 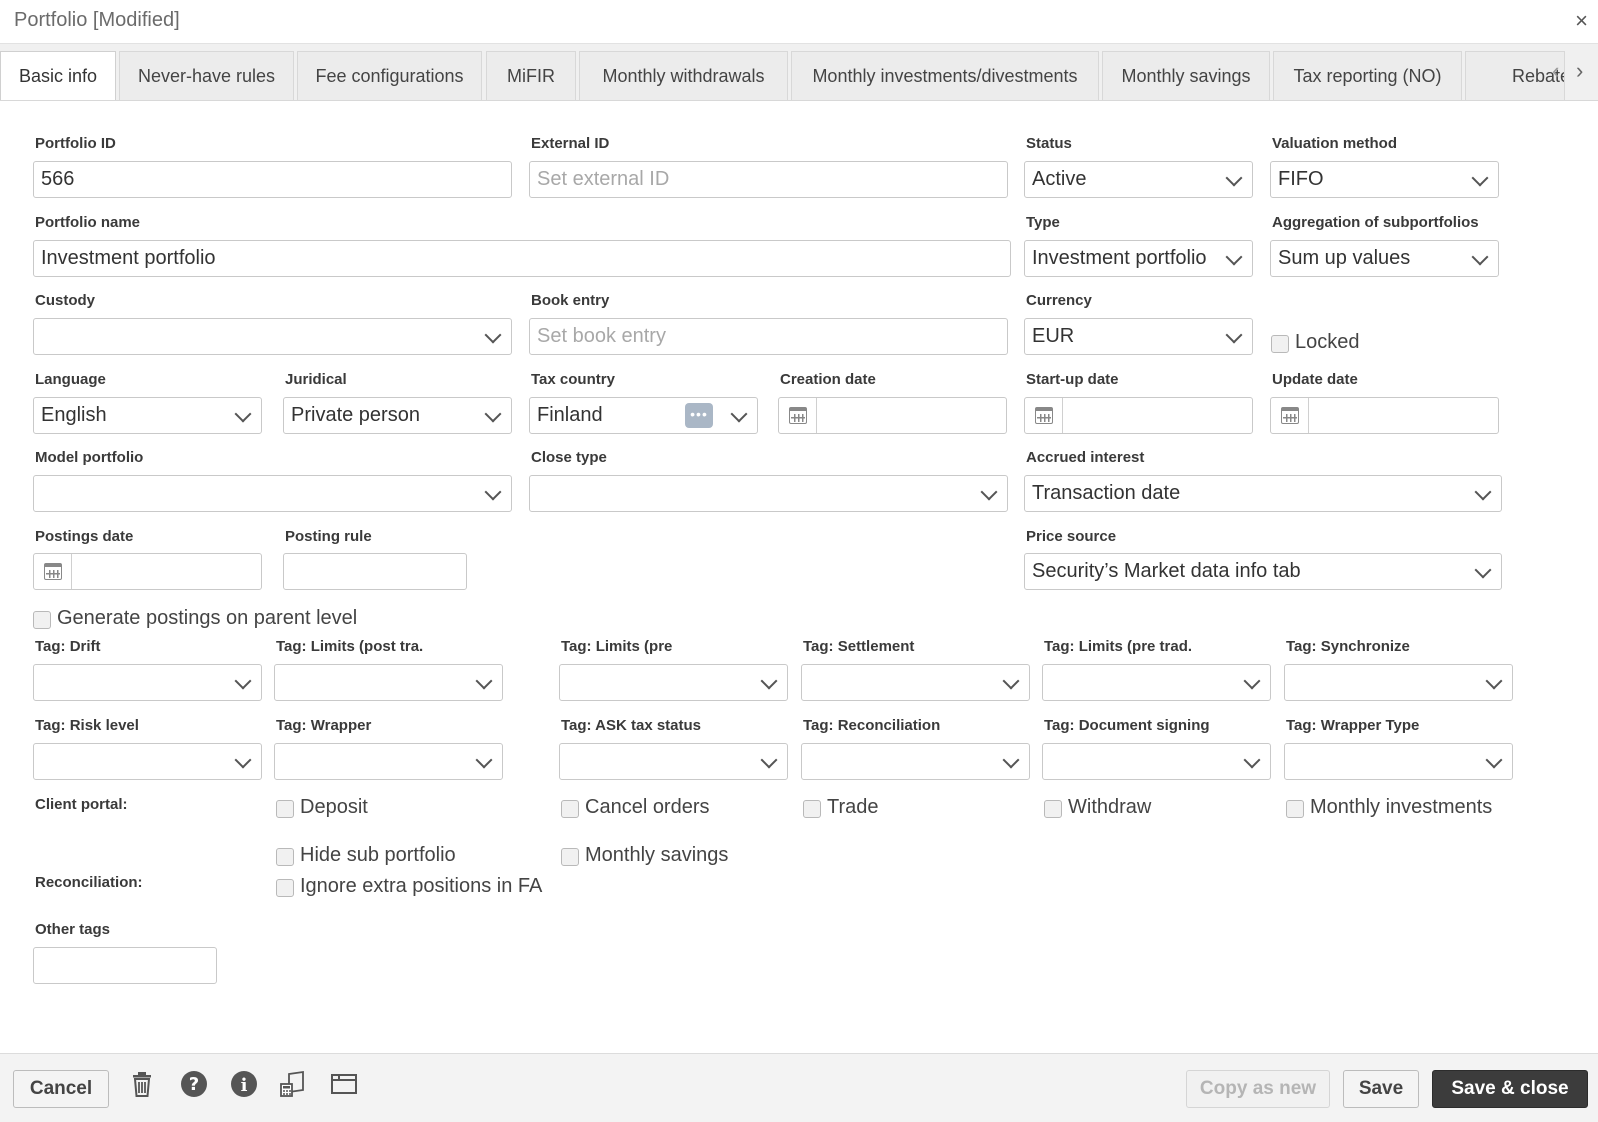 What do you see at coordinates (1166, 571) in the screenshot?
I see `price-source-value: Security’s Market data info tab` at bounding box center [1166, 571].